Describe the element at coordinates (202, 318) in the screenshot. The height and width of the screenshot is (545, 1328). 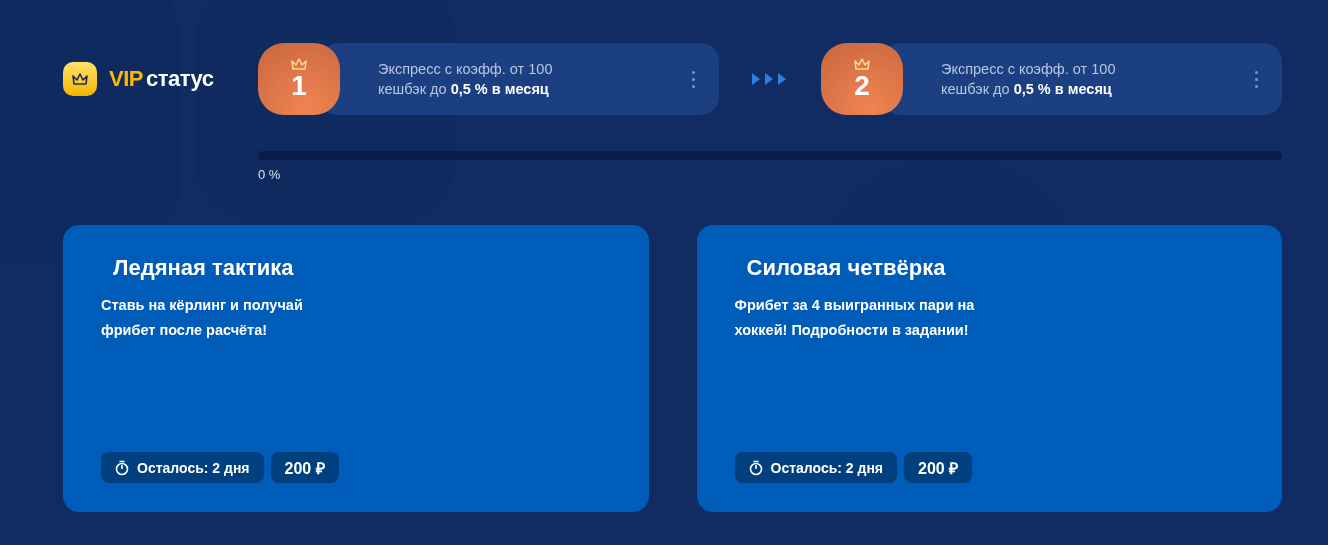
I see `promo-description: Ставь на кёрлинг и получай фрибет после расчёта!` at that location.